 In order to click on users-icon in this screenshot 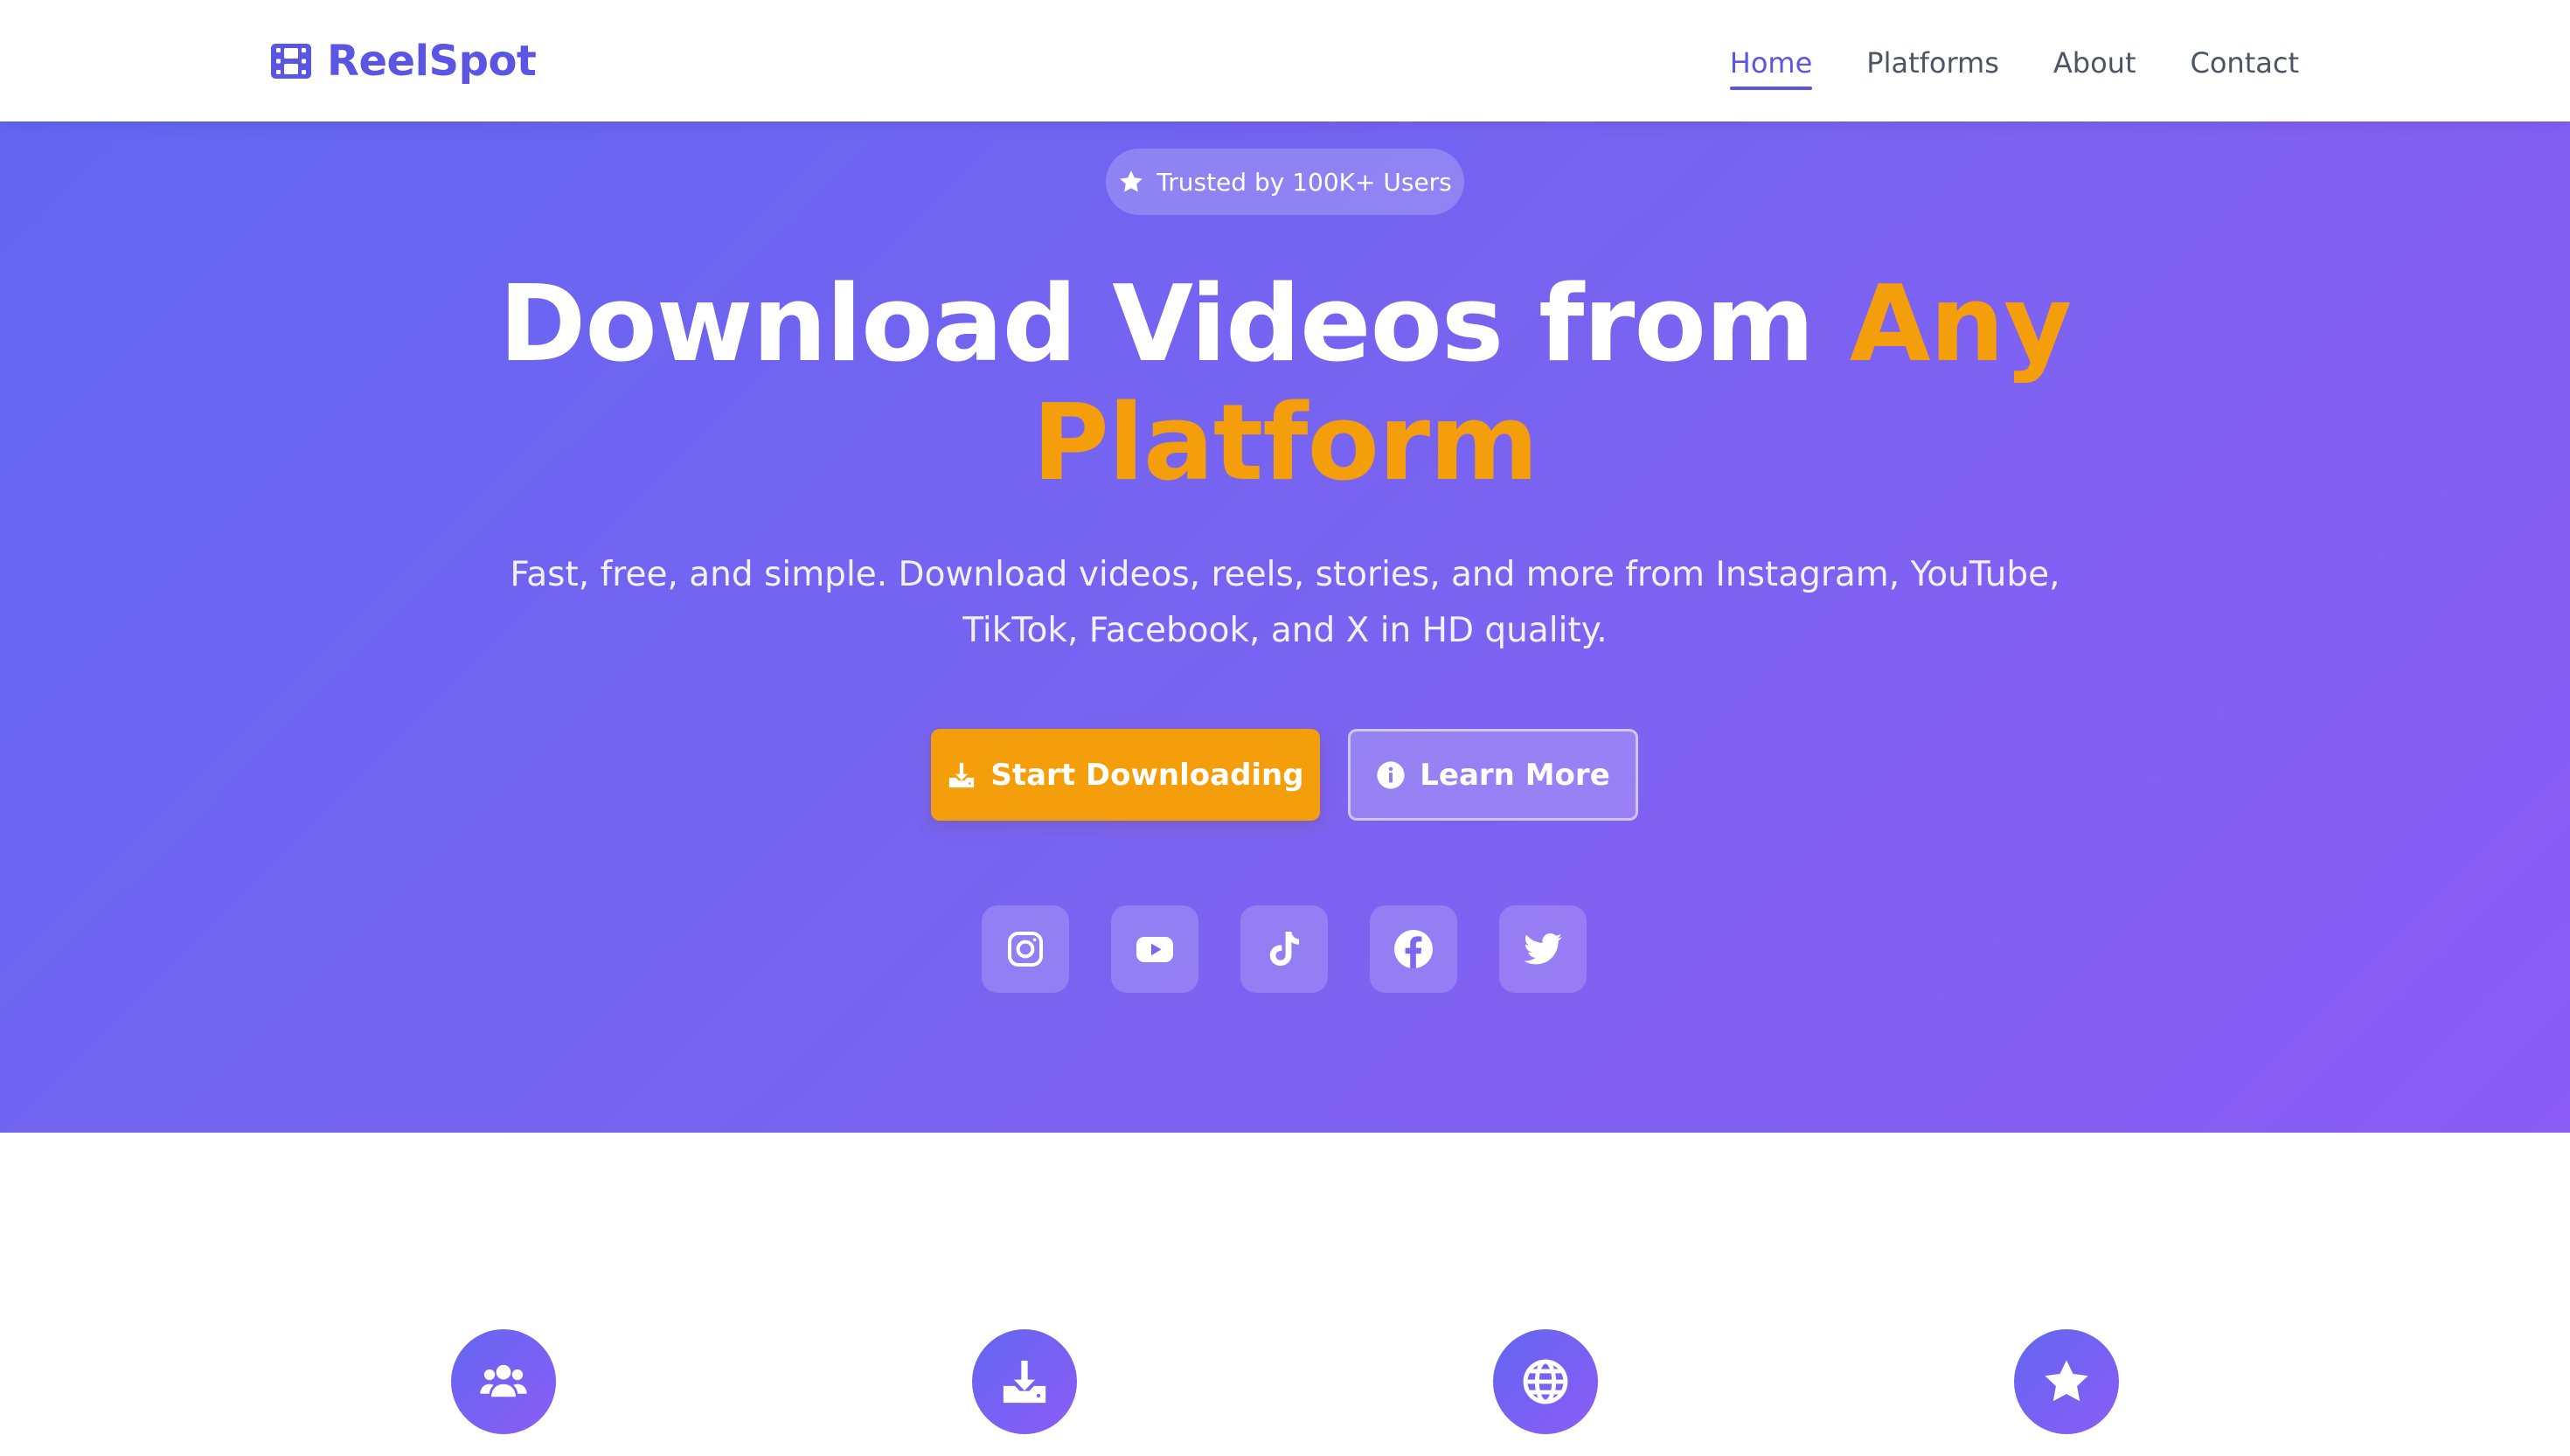, I will do `click(503, 1381)`.